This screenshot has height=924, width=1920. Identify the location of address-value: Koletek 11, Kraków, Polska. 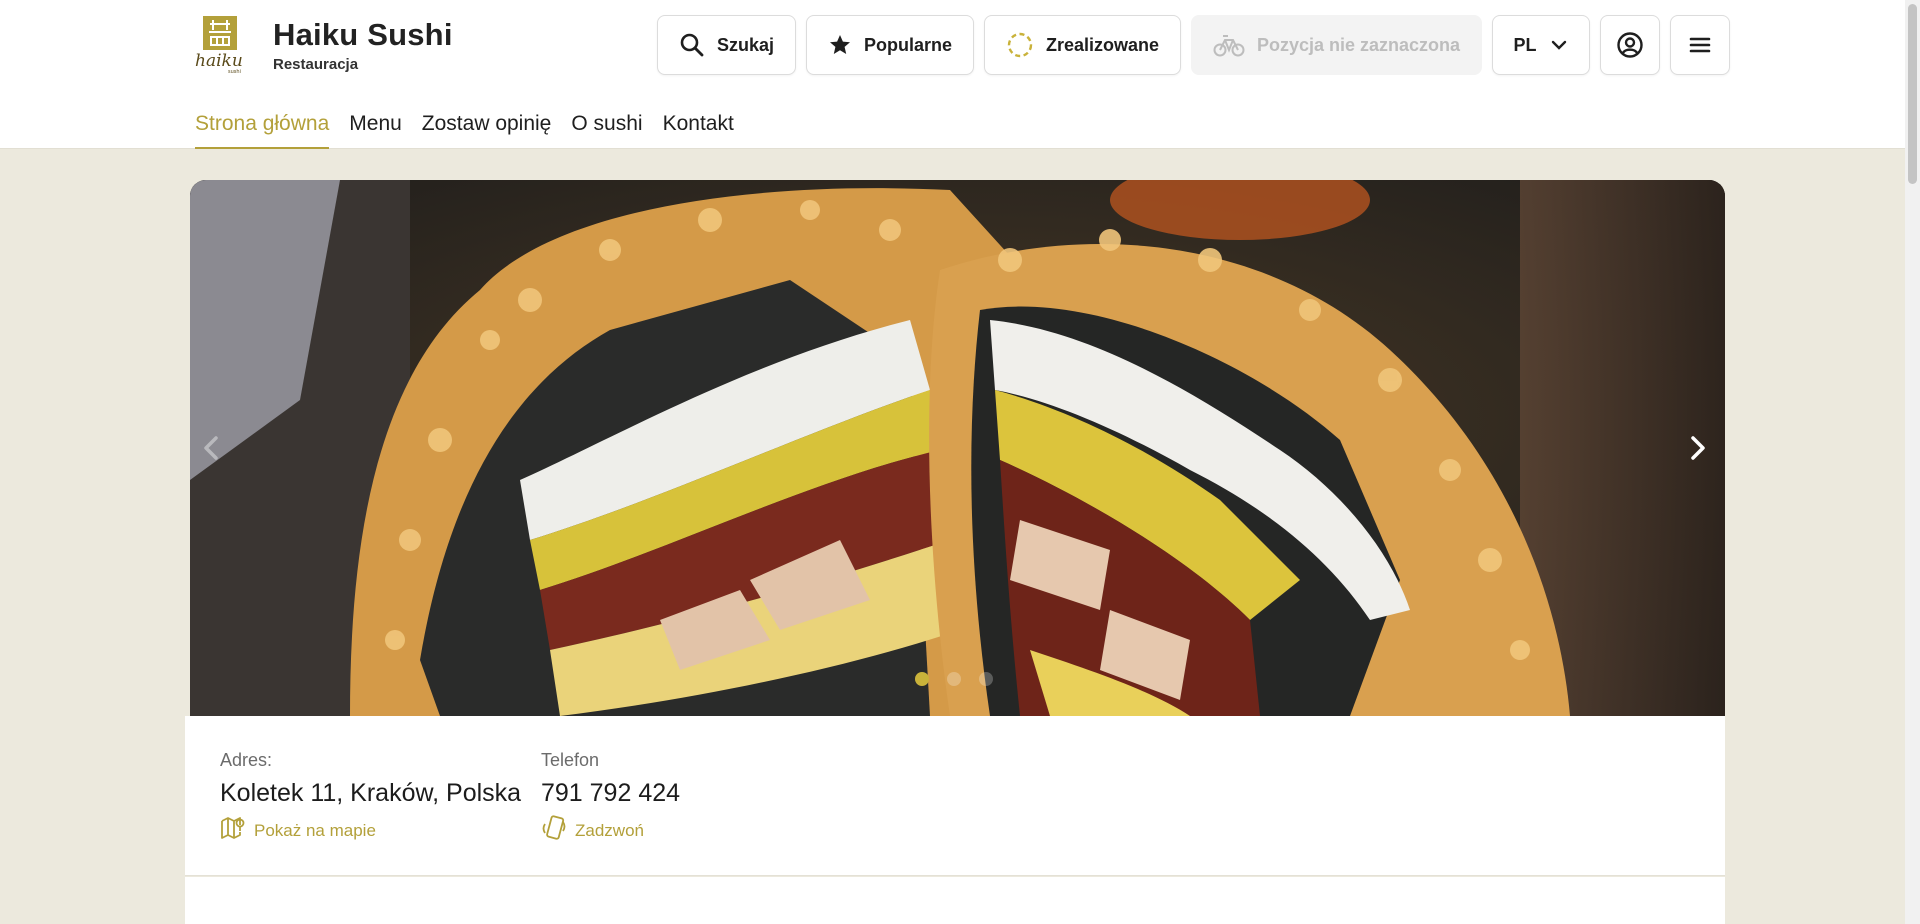
(371, 793).